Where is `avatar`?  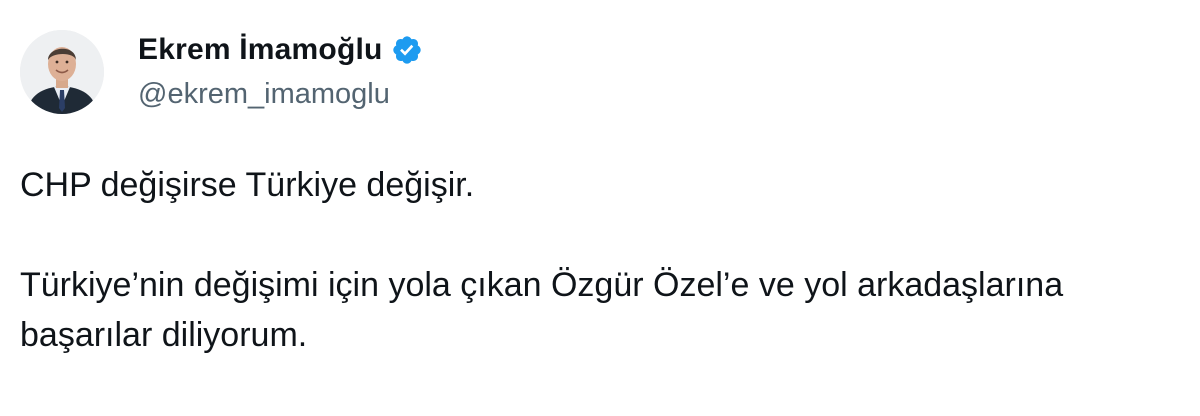 avatar is located at coordinates (62, 72).